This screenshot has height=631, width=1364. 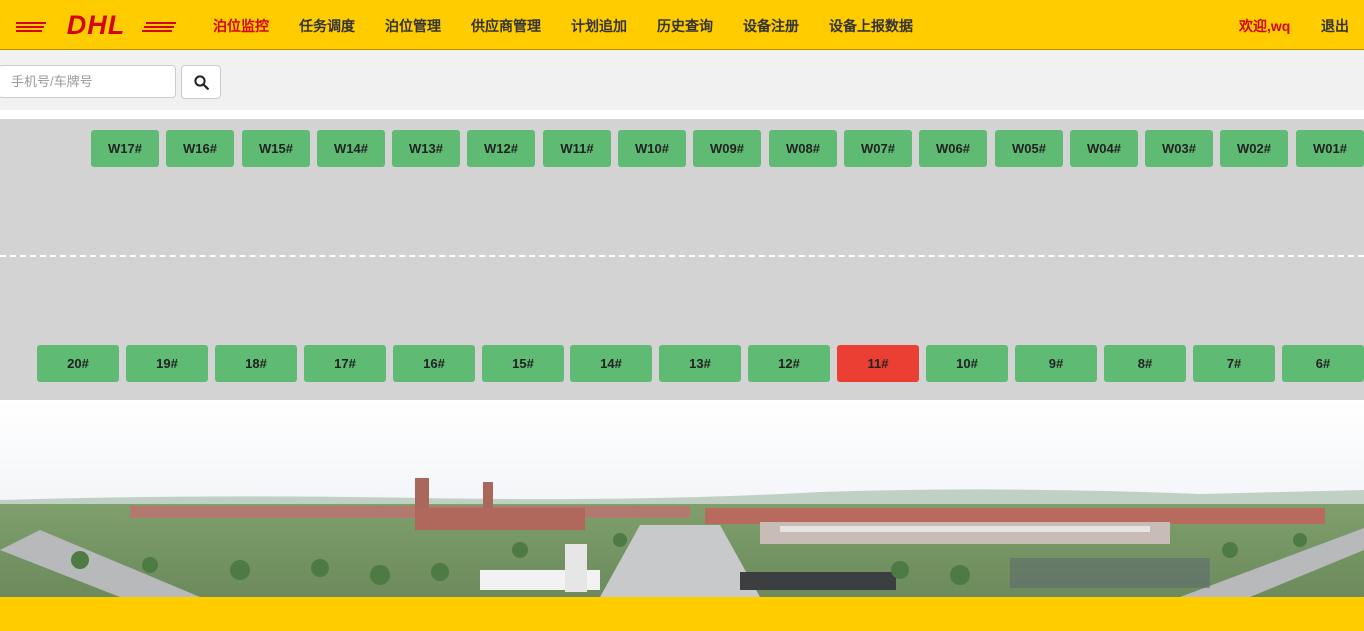 I want to click on dock-w17: W17#, so click(x=125, y=148).